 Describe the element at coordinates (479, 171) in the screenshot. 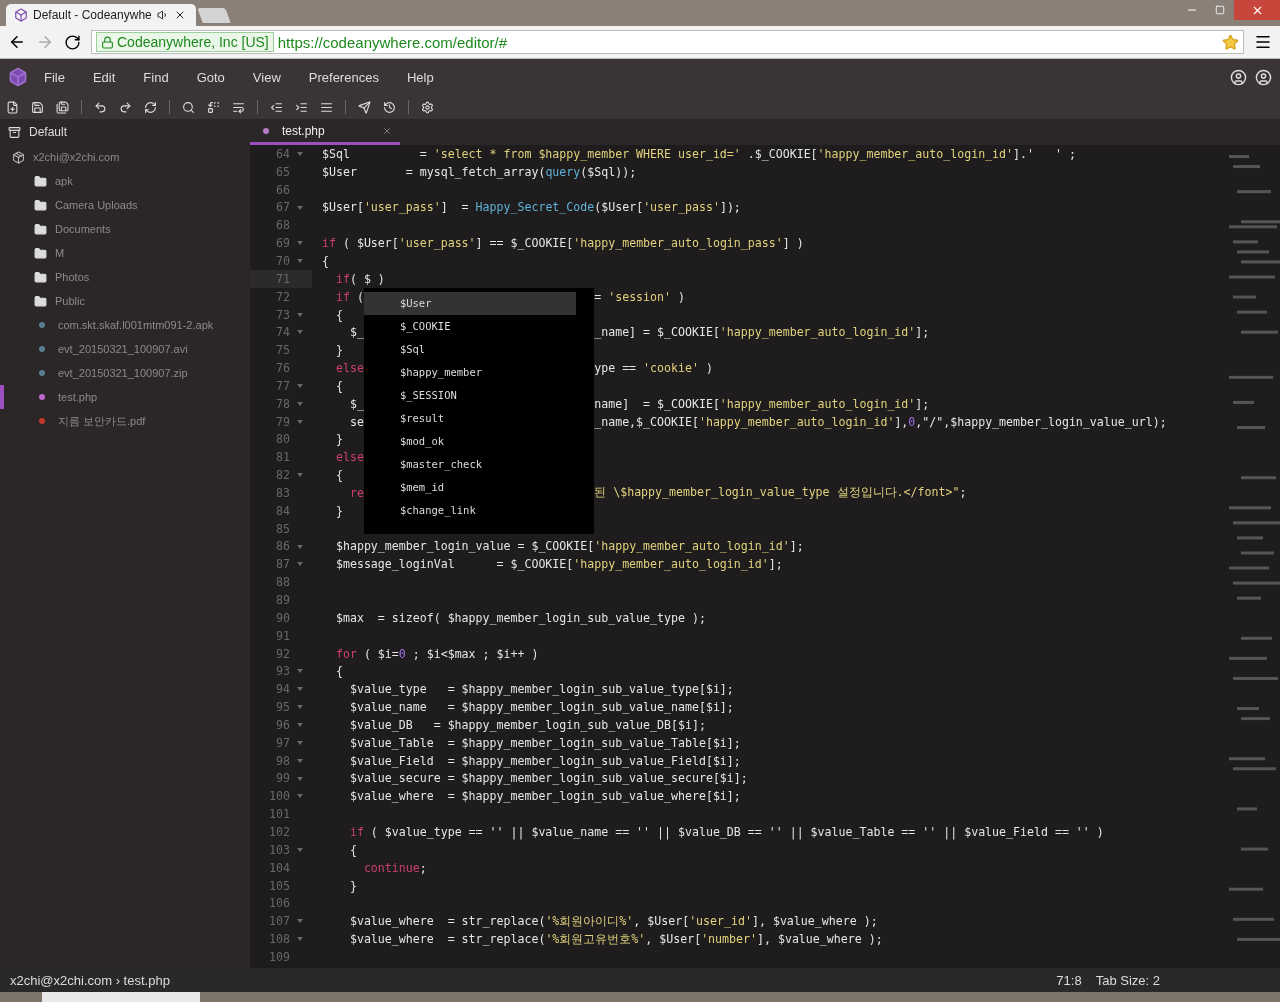

I see `code-line: $User = mysql_fetch_array(query($Sql));` at that location.